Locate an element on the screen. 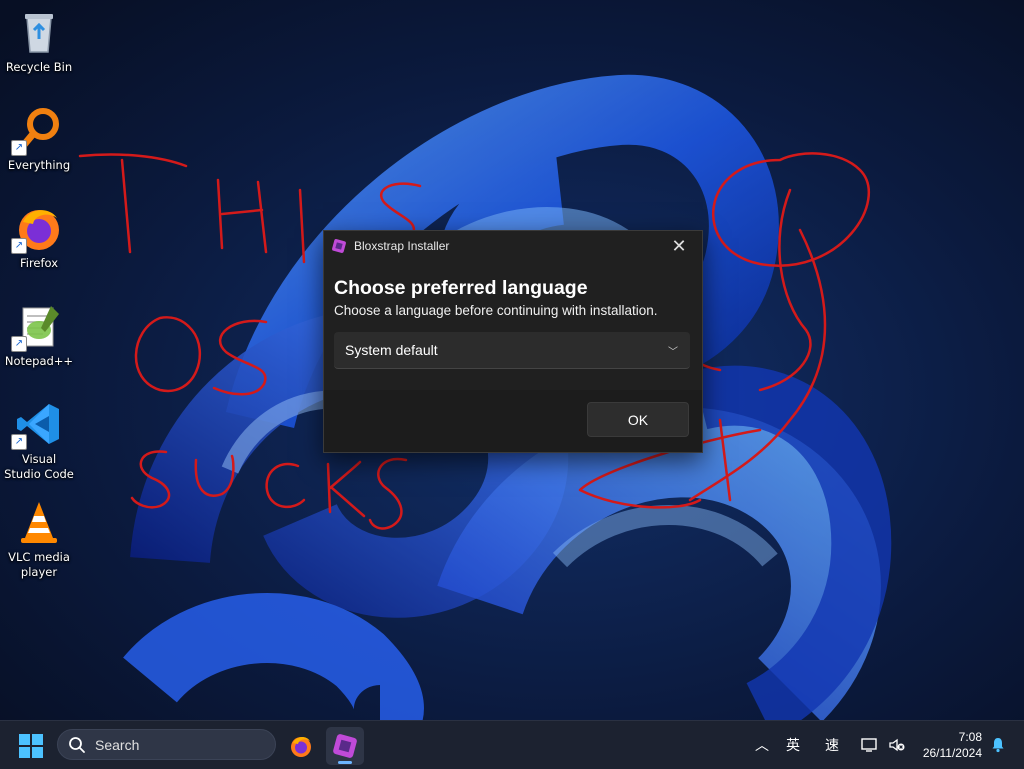  recycle-bin-icon is located at coordinates (39, 32).